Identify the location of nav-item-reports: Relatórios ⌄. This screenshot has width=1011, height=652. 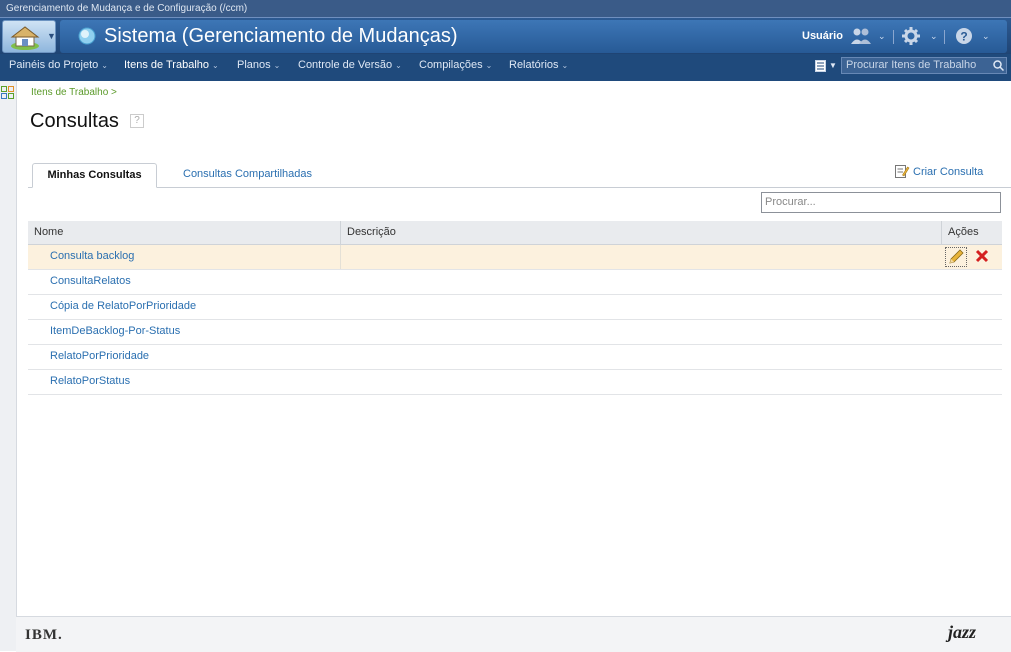
(538, 65).